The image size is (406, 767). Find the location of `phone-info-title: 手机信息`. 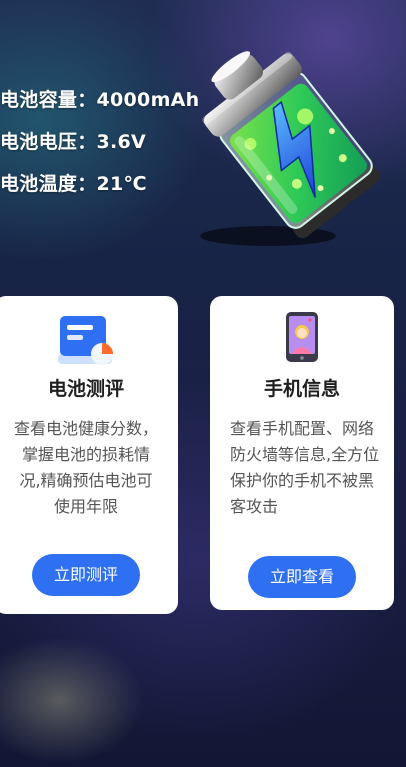

phone-info-title: 手机信息 is located at coordinates (301, 389).